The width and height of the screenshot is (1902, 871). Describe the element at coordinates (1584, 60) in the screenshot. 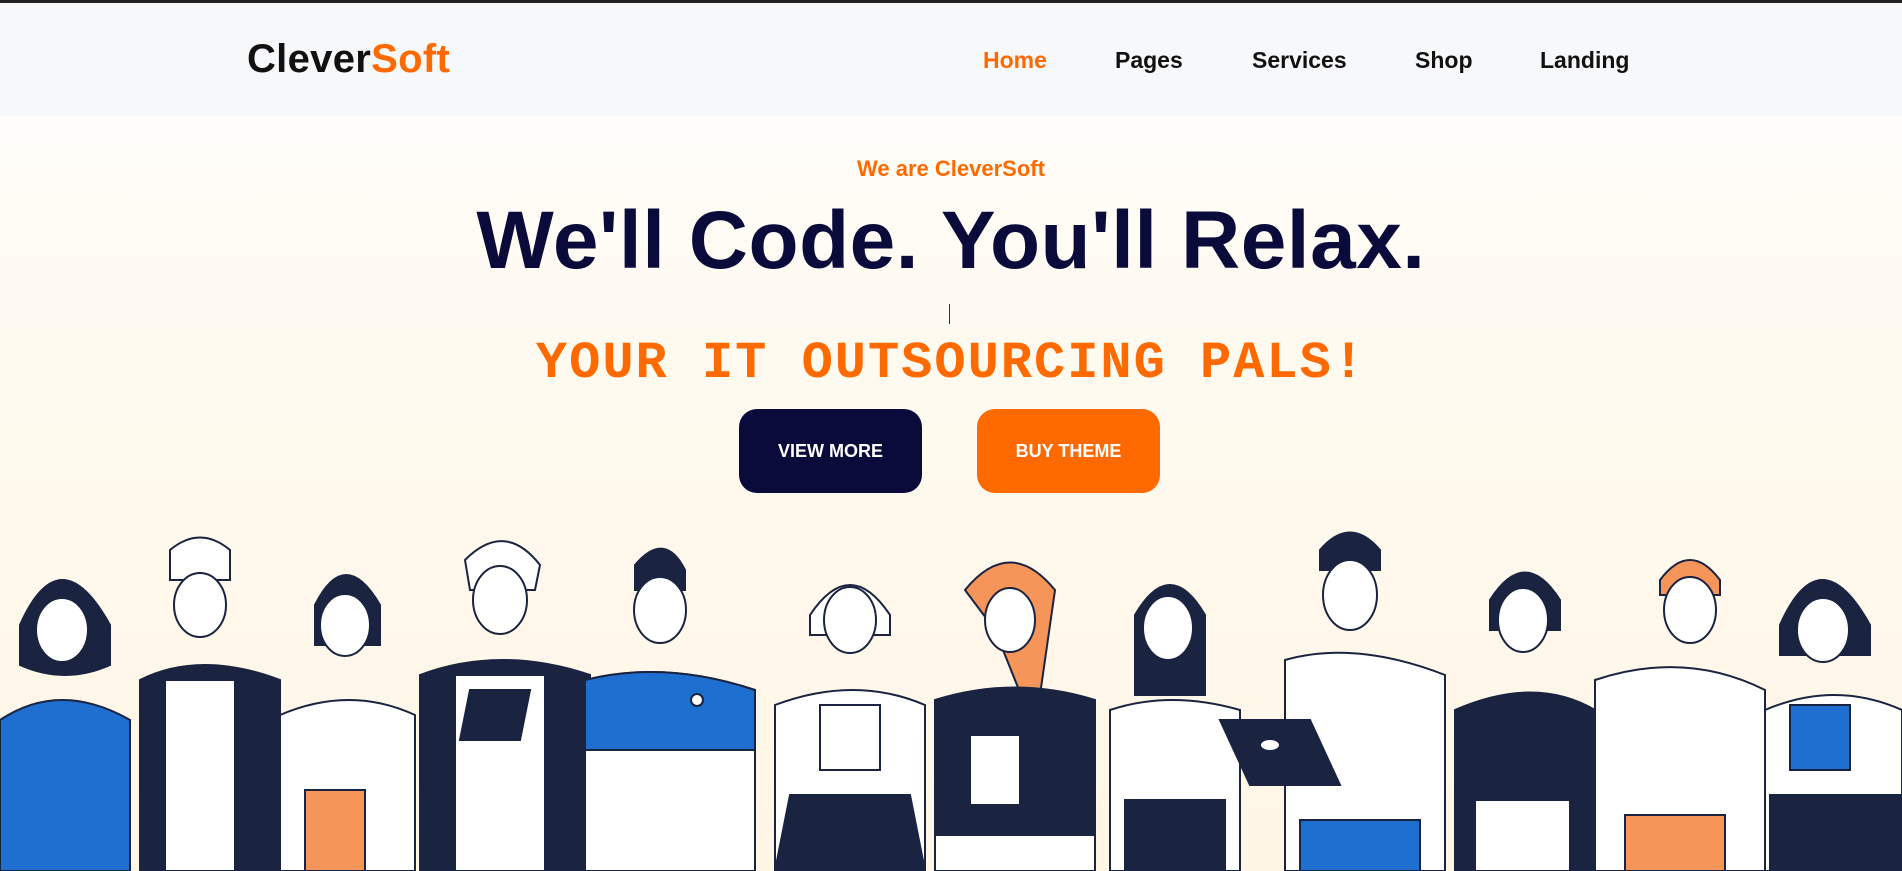

I see `nav-item-landing: Landing` at that location.